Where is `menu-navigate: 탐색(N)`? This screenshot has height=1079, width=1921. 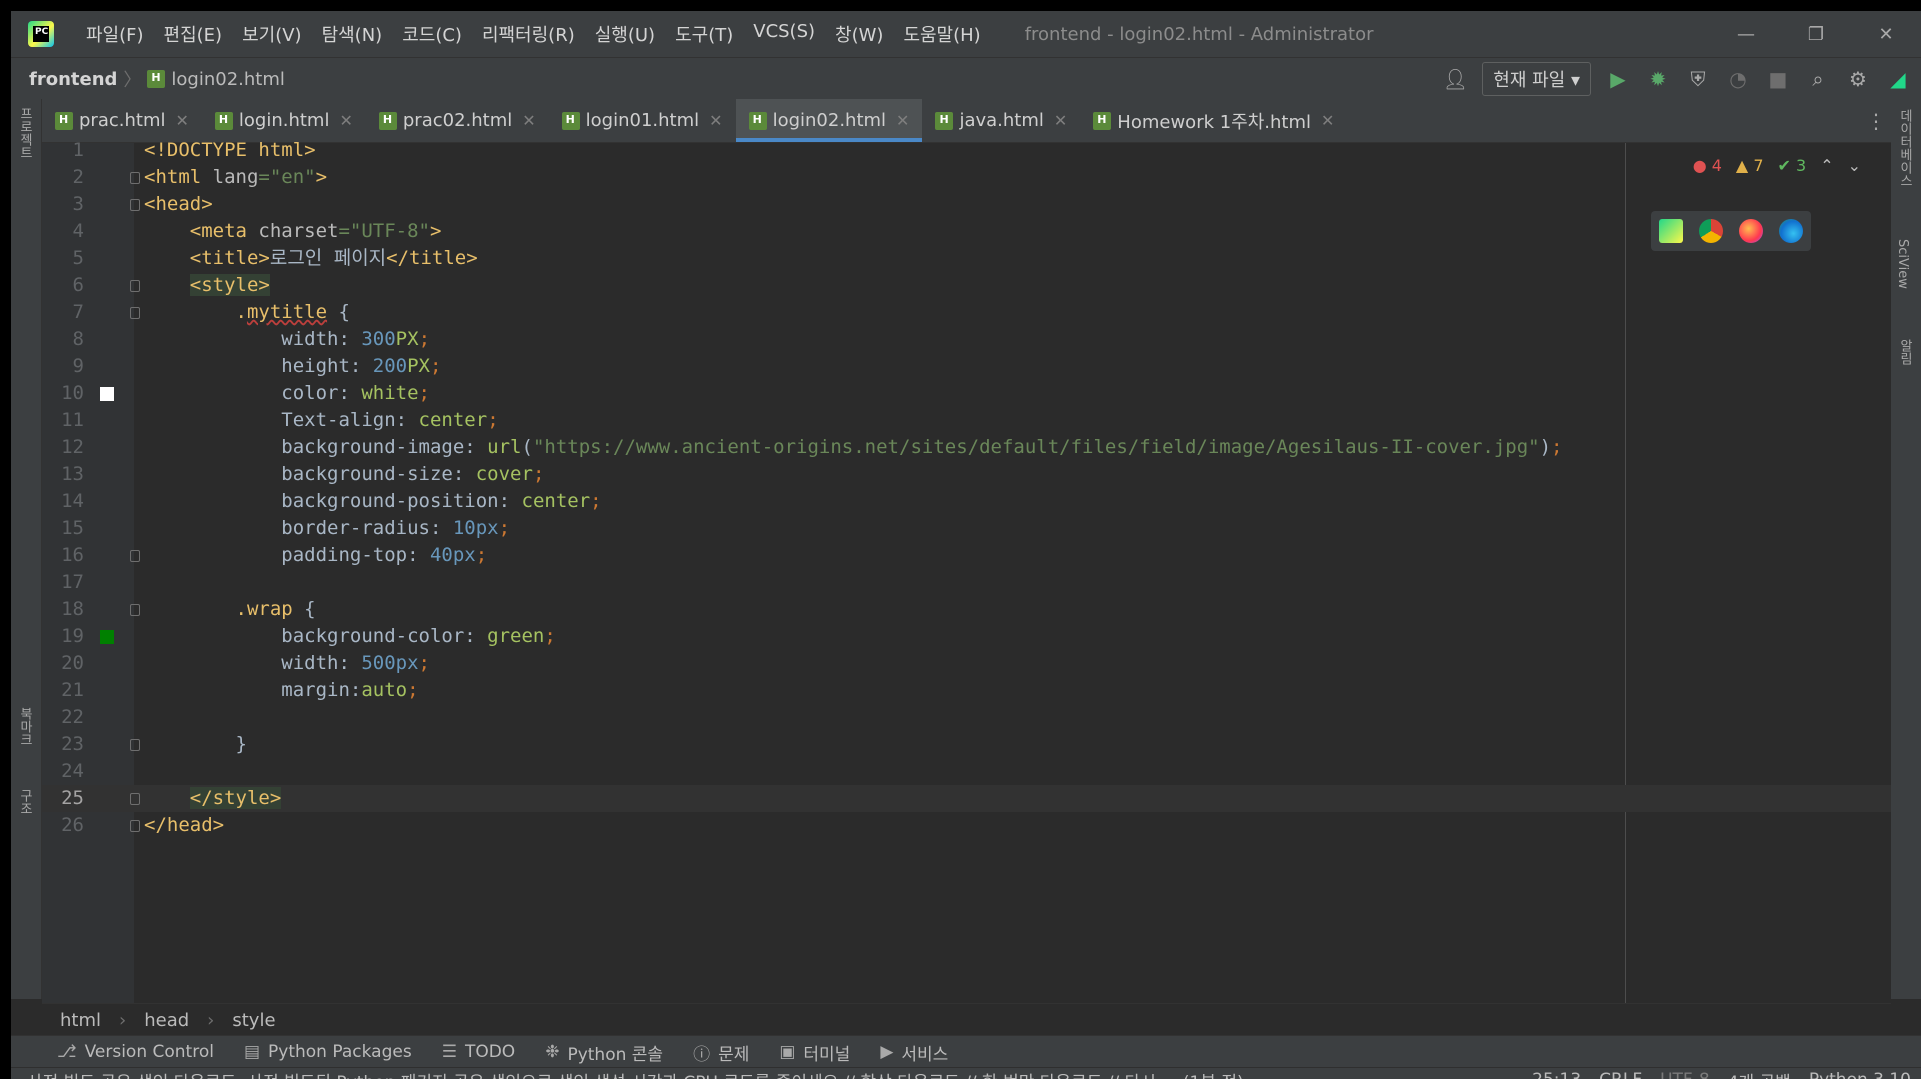 menu-navigate: 탐색(N) is located at coordinates (352, 34).